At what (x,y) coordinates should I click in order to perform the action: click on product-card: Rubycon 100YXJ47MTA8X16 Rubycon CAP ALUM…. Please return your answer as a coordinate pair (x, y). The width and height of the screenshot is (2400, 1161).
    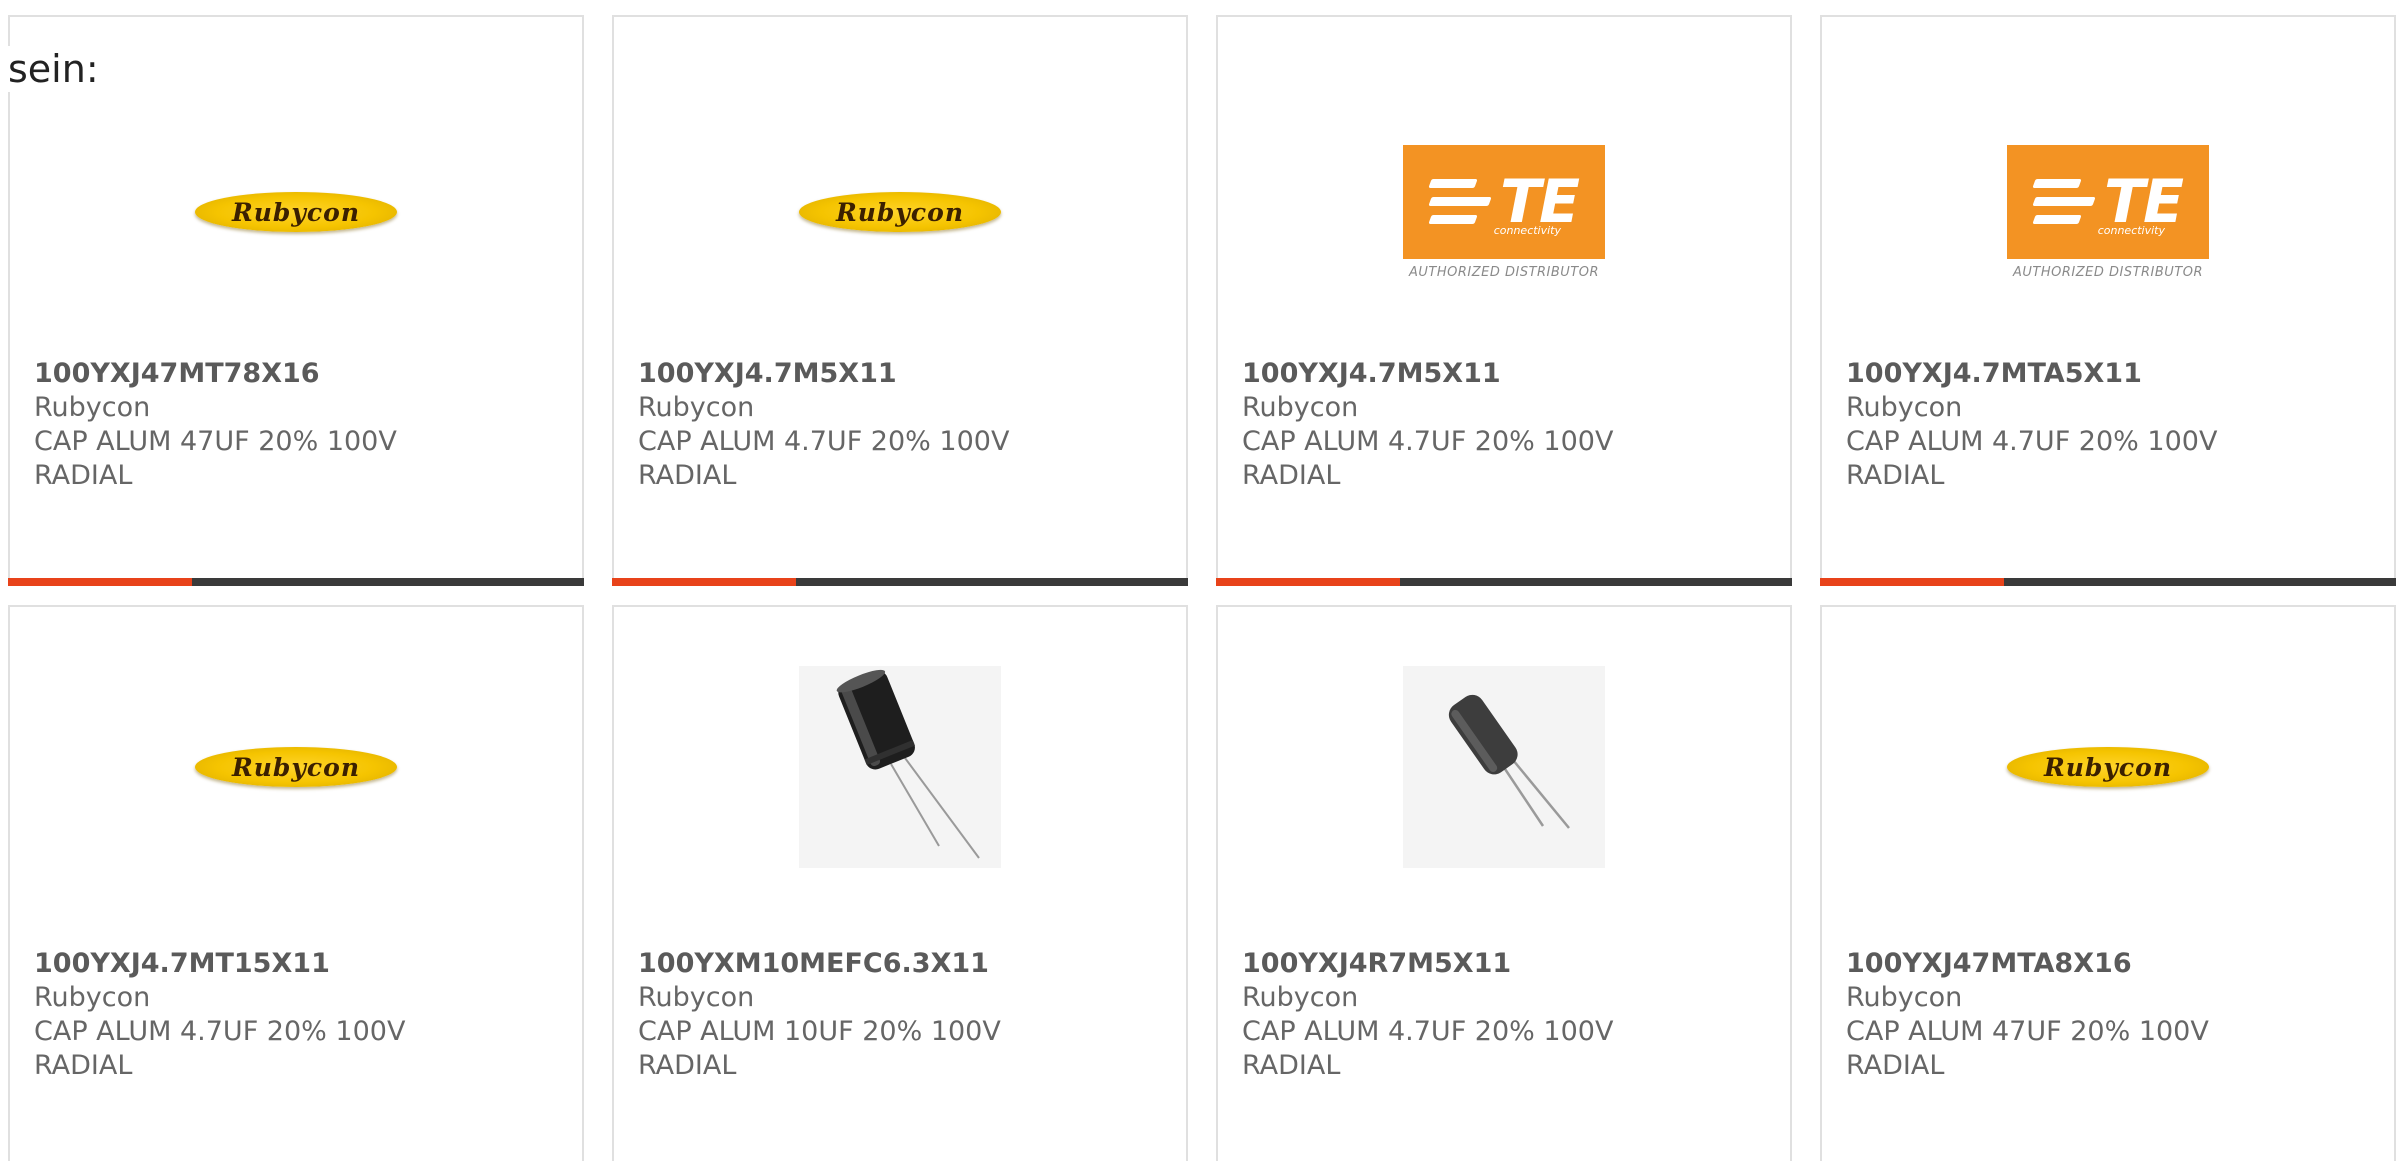
    Looking at the image, I should click on (2108, 883).